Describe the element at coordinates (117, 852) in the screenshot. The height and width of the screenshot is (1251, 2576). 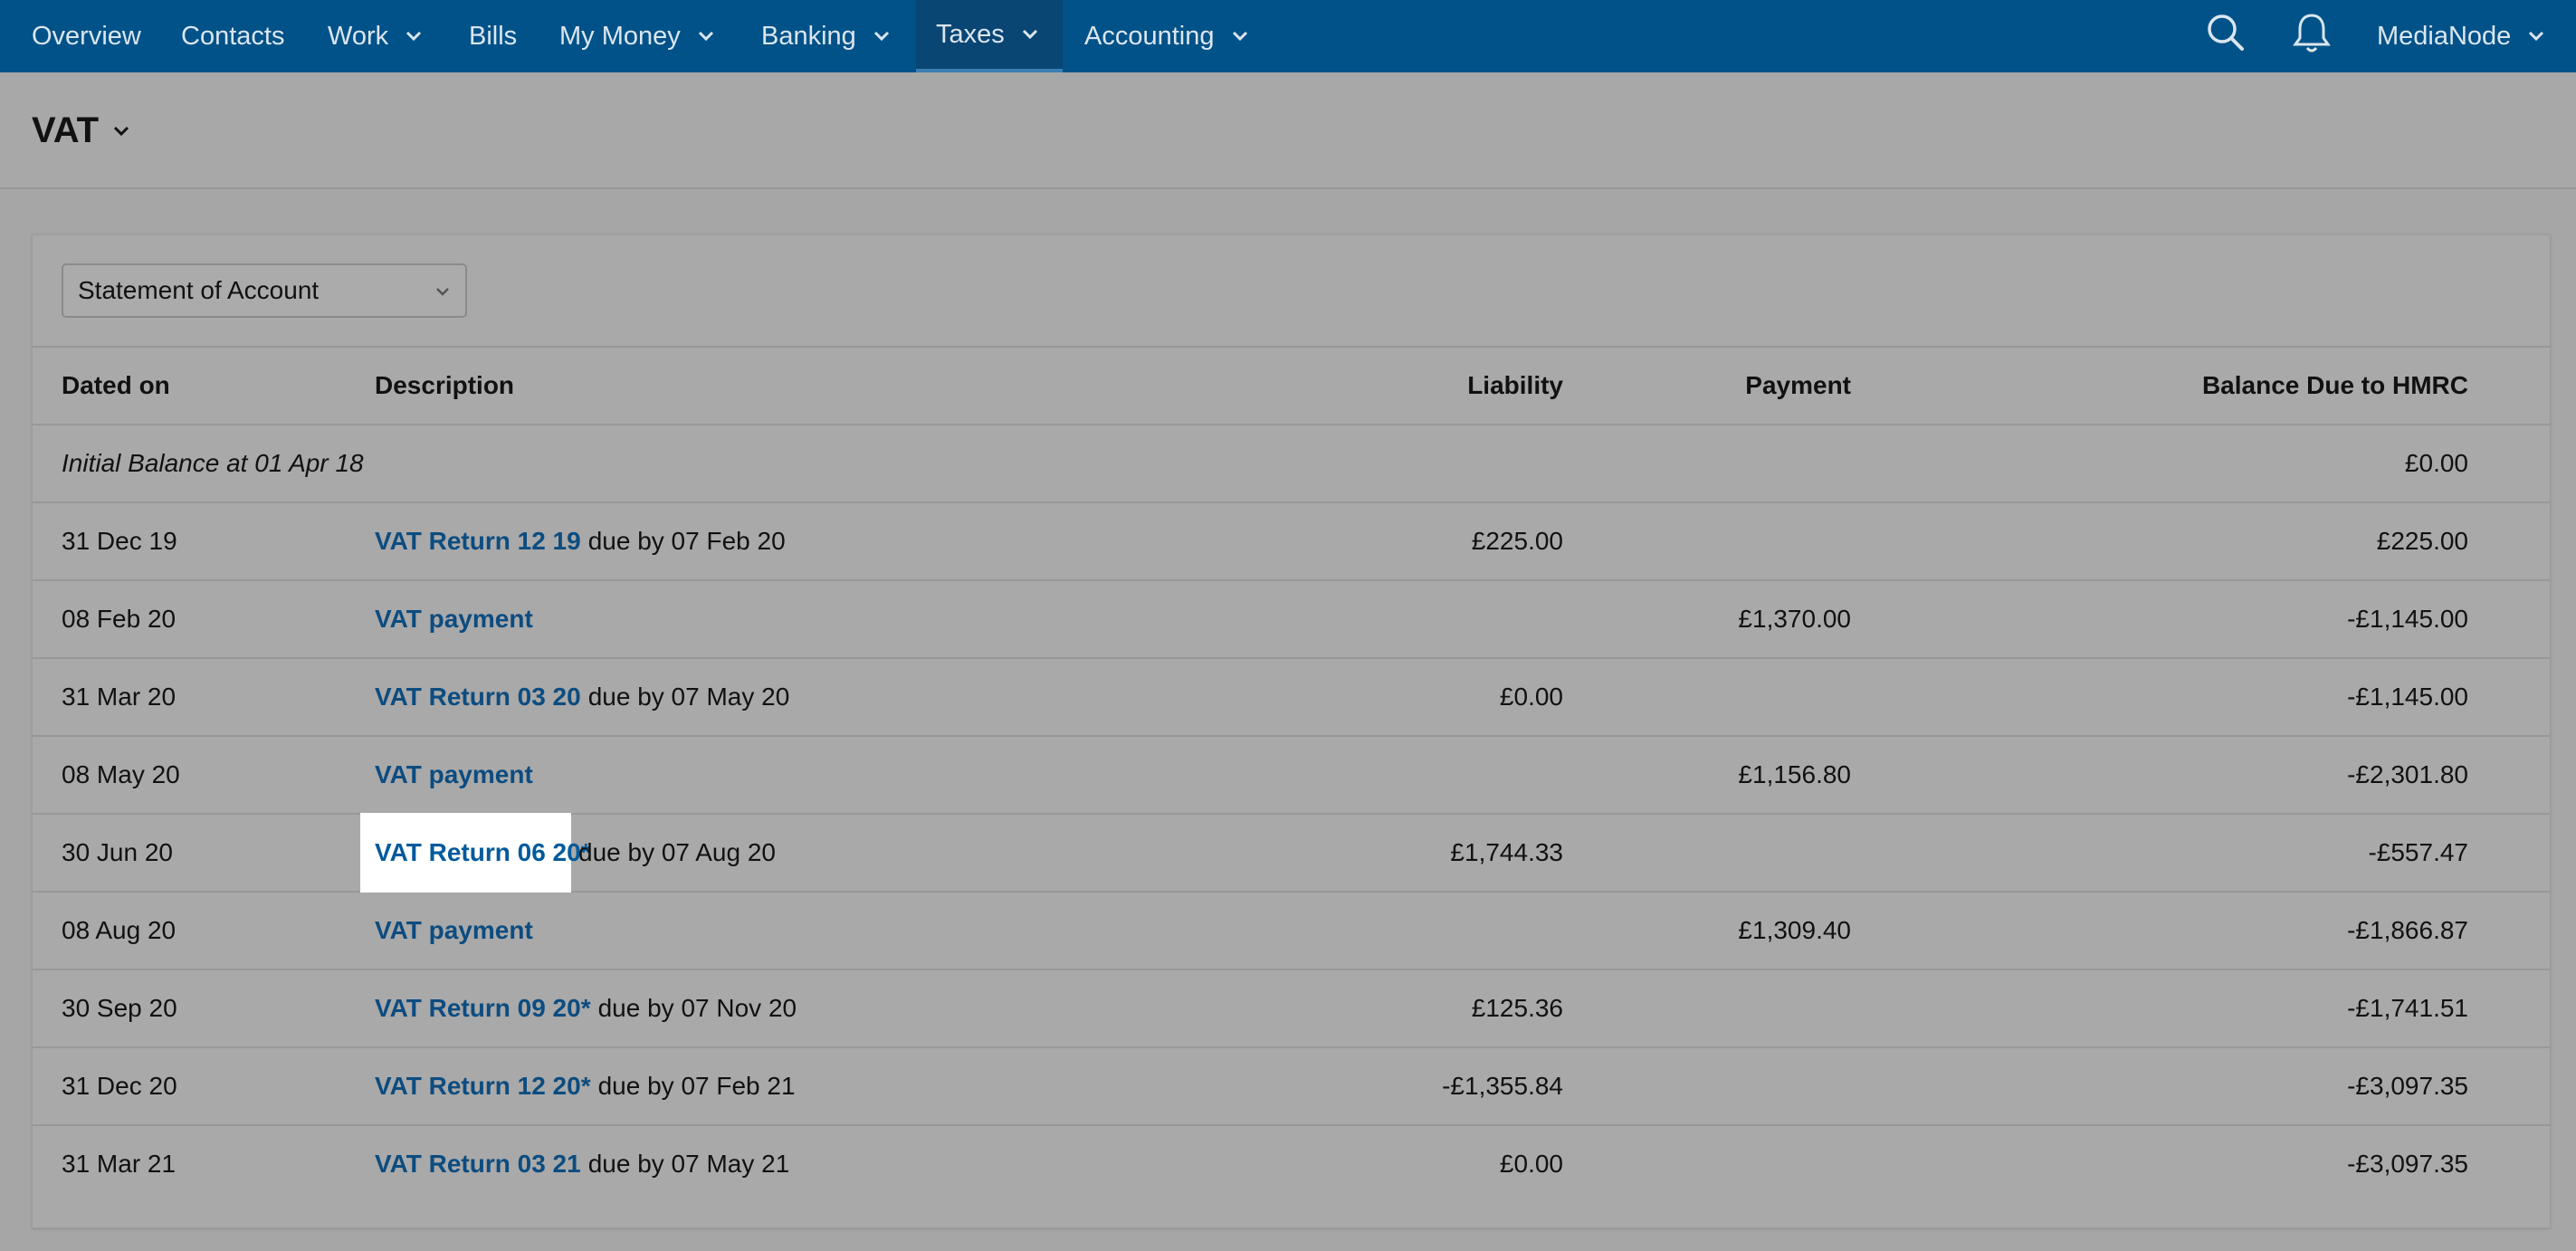
I see `date-cell: 30 Jun 20` at that location.